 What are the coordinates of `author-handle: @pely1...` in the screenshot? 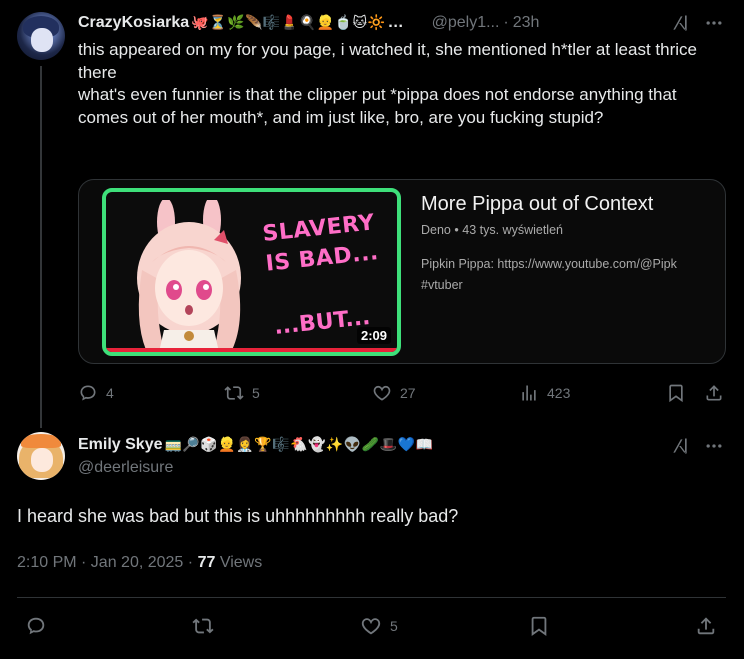 It's located at (466, 23).